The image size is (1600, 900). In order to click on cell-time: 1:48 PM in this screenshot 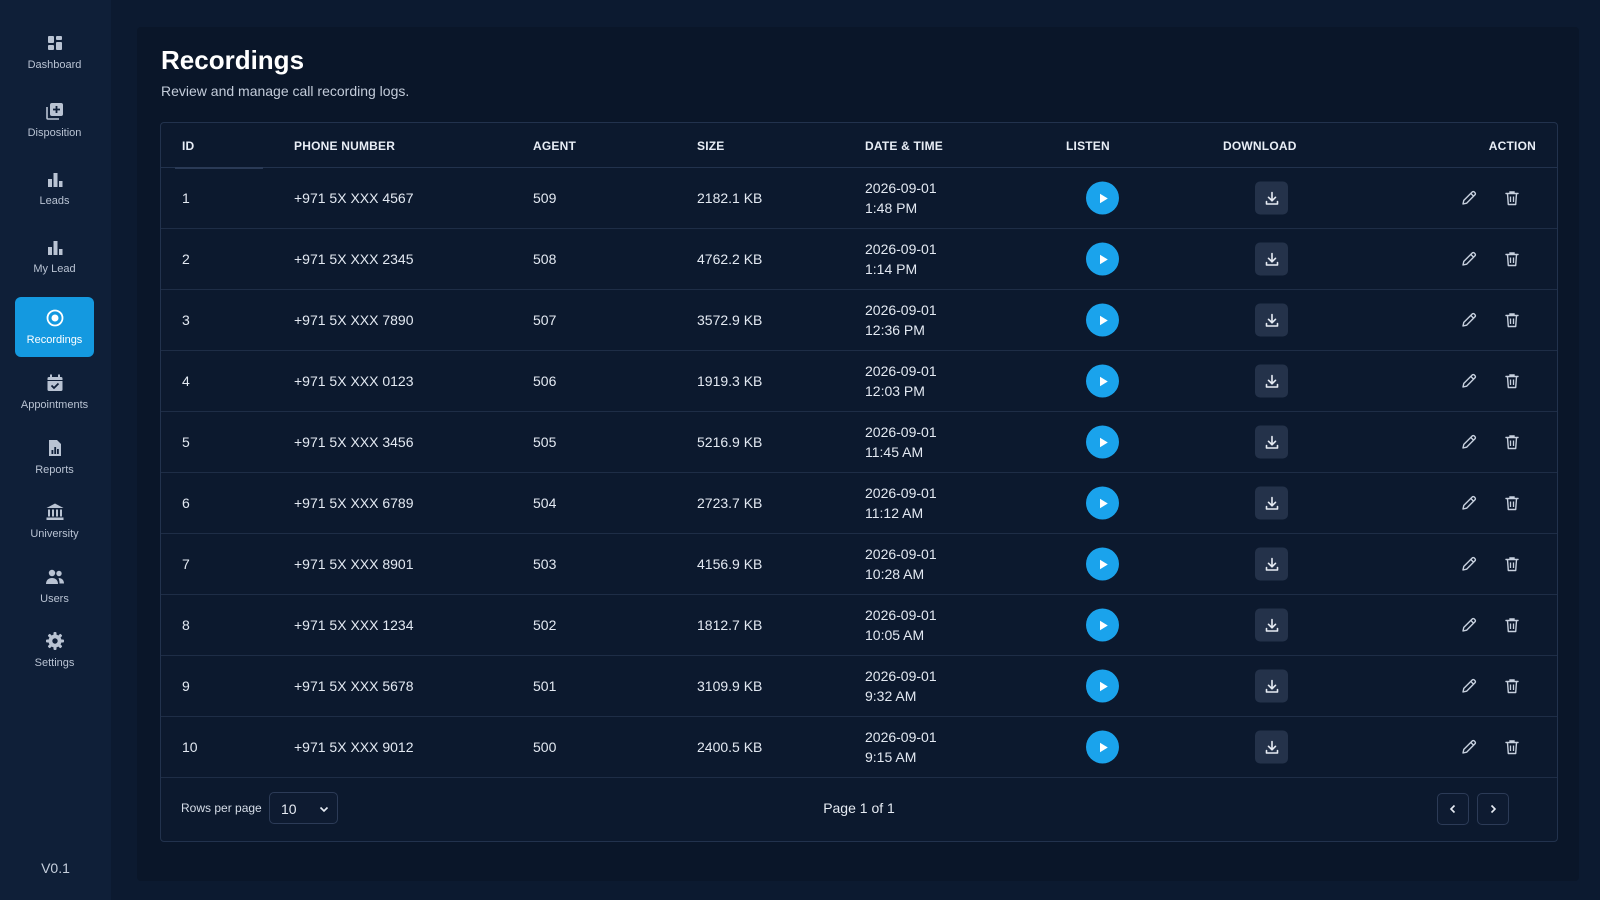, I will do `click(891, 208)`.